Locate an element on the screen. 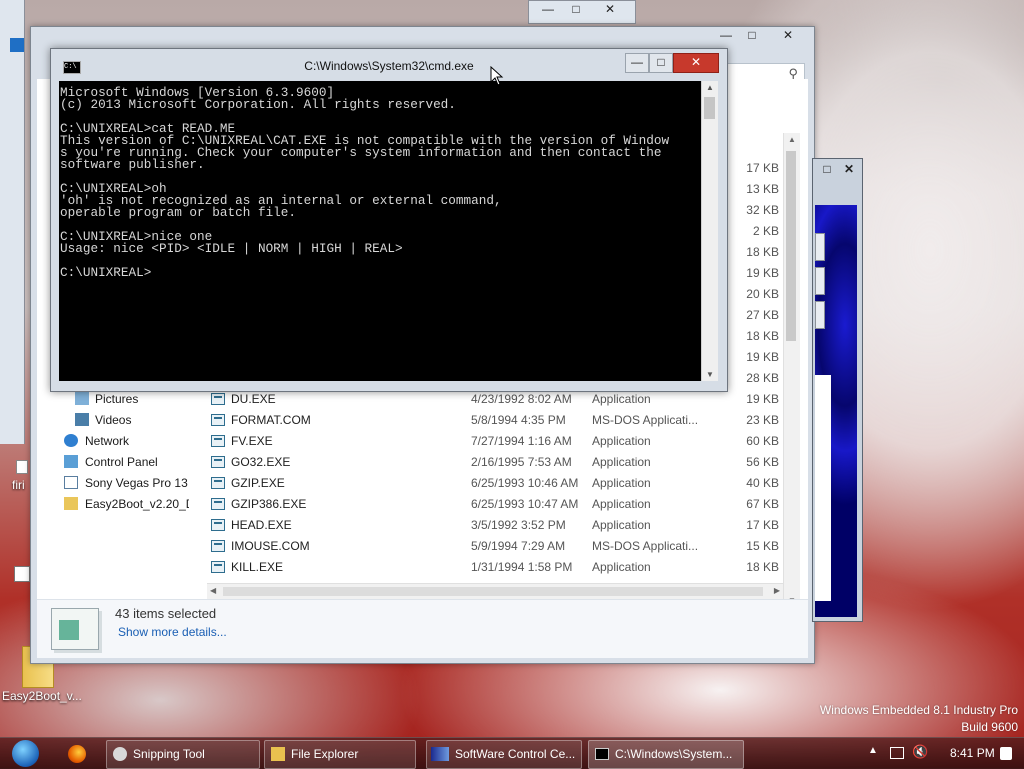  nav-item-sony-vegas: Sony Vegas Pro 13 is located at coordinates (112, 483).